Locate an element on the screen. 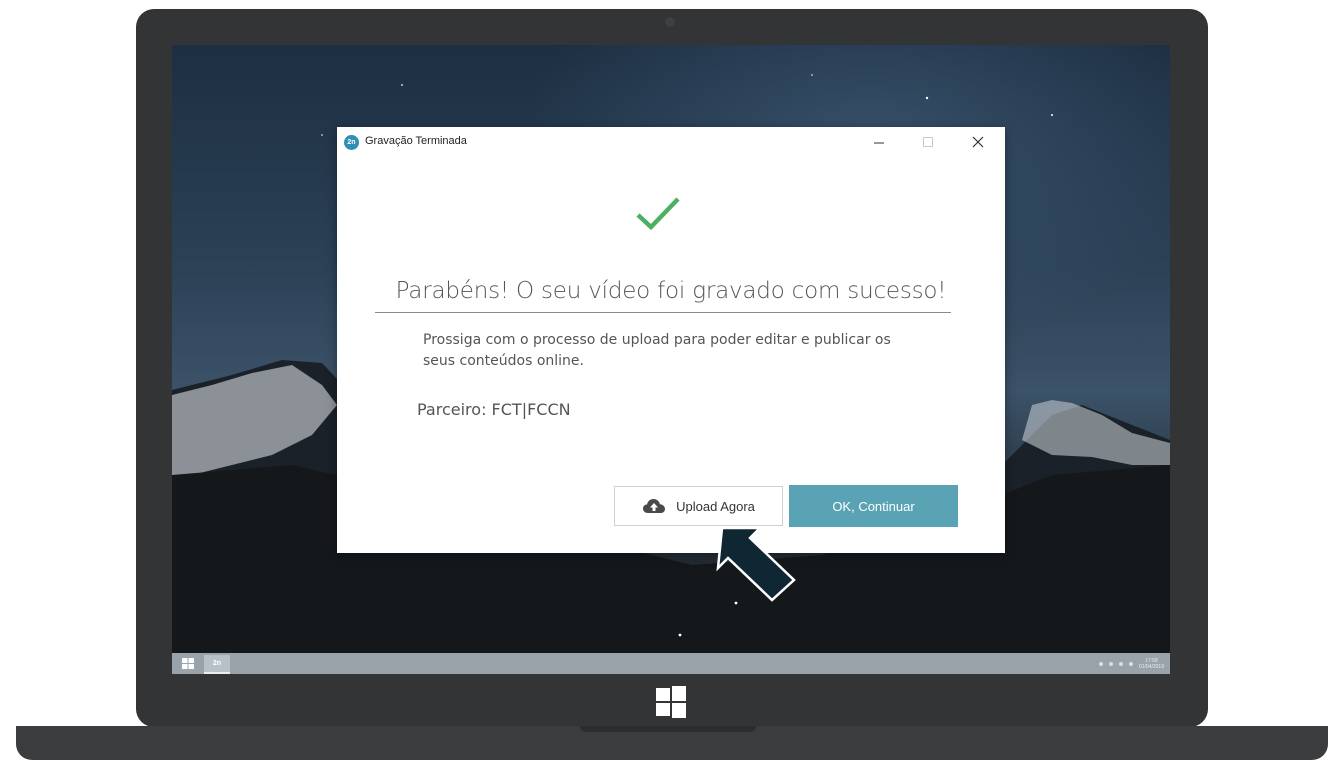  cloud-upload-icon is located at coordinates (654, 506).